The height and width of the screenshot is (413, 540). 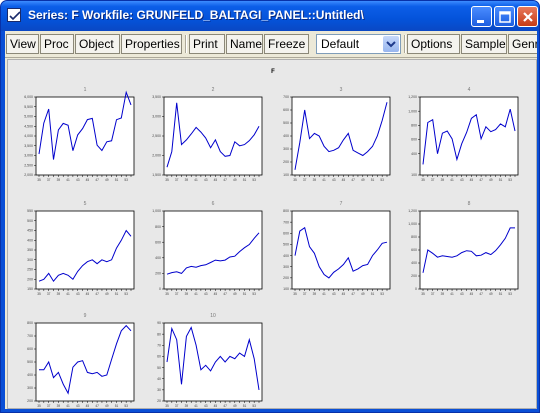 What do you see at coordinates (522, 44) in the screenshot?
I see `genr-button: Genr` at bounding box center [522, 44].